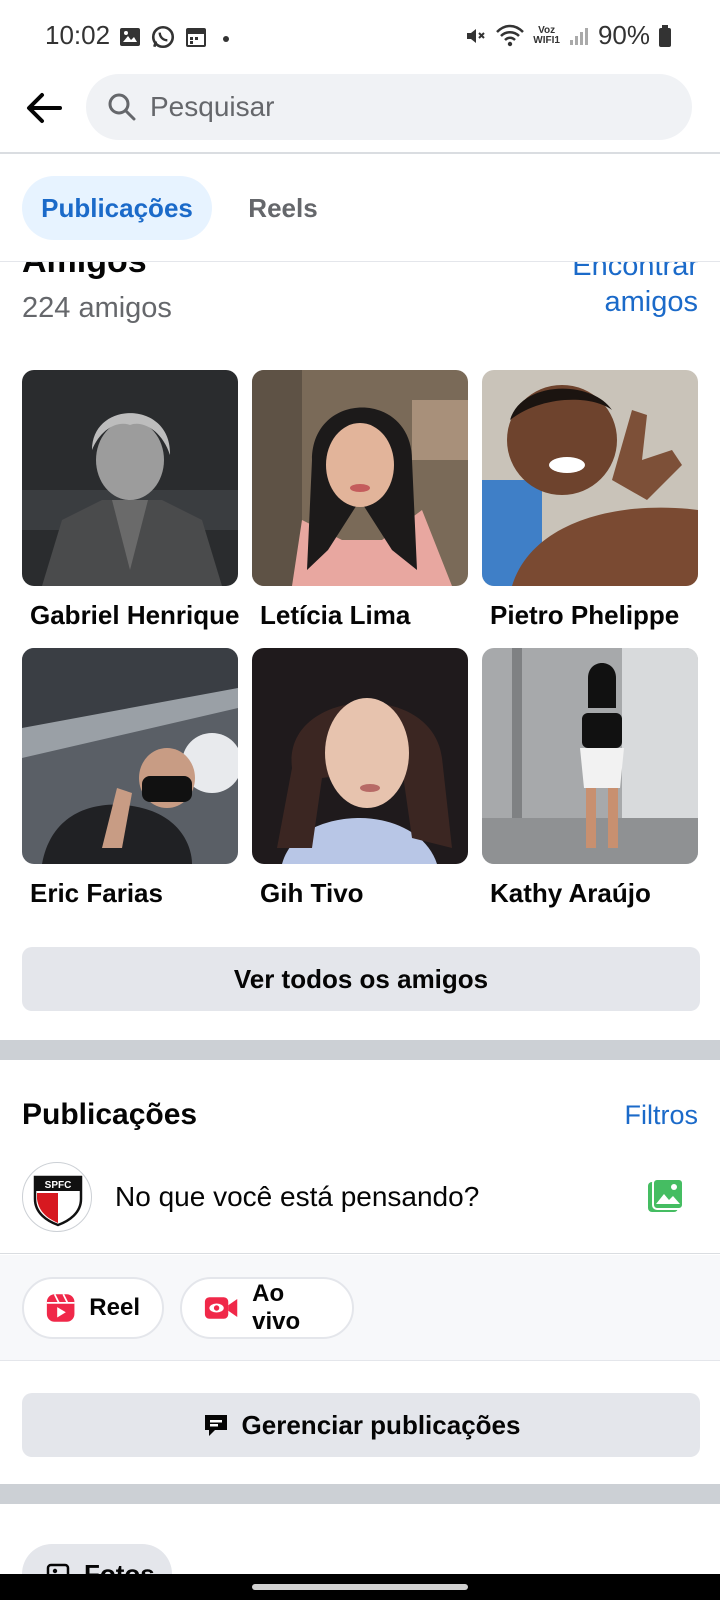 The height and width of the screenshot is (1600, 720). What do you see at coordinates (130, 37) in the screenshot?
I see `gallery-notification-icon` at bounding box center [130, 37].